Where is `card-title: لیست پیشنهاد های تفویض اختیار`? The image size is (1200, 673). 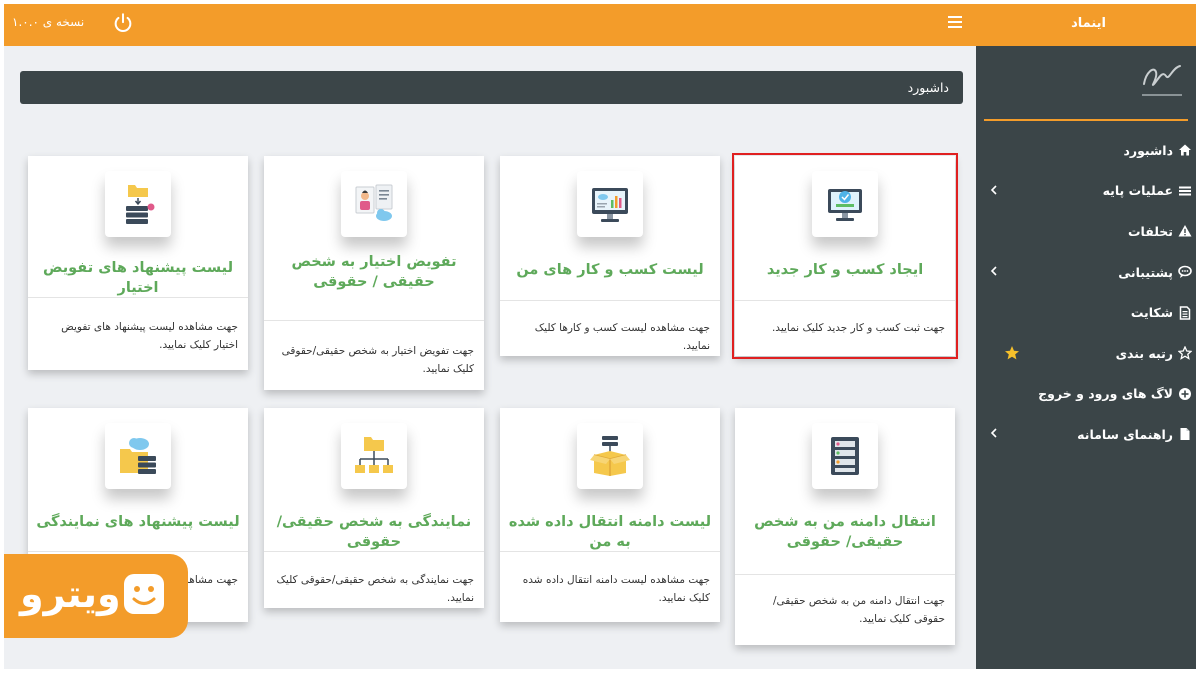 card-title: لیست پیشنهاد های تفویض اختیار is located at coordinates (138, 278).